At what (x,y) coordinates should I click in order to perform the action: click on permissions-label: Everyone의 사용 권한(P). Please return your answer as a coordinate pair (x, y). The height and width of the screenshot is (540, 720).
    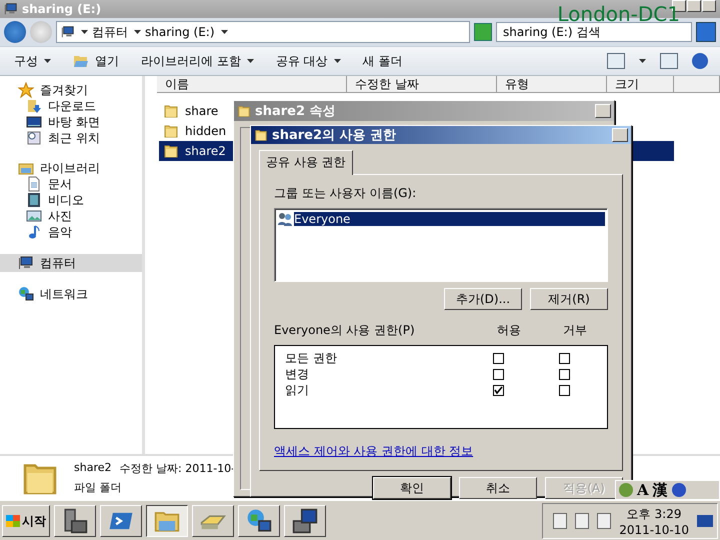
    Looking at the image, I should click on (345, 331).